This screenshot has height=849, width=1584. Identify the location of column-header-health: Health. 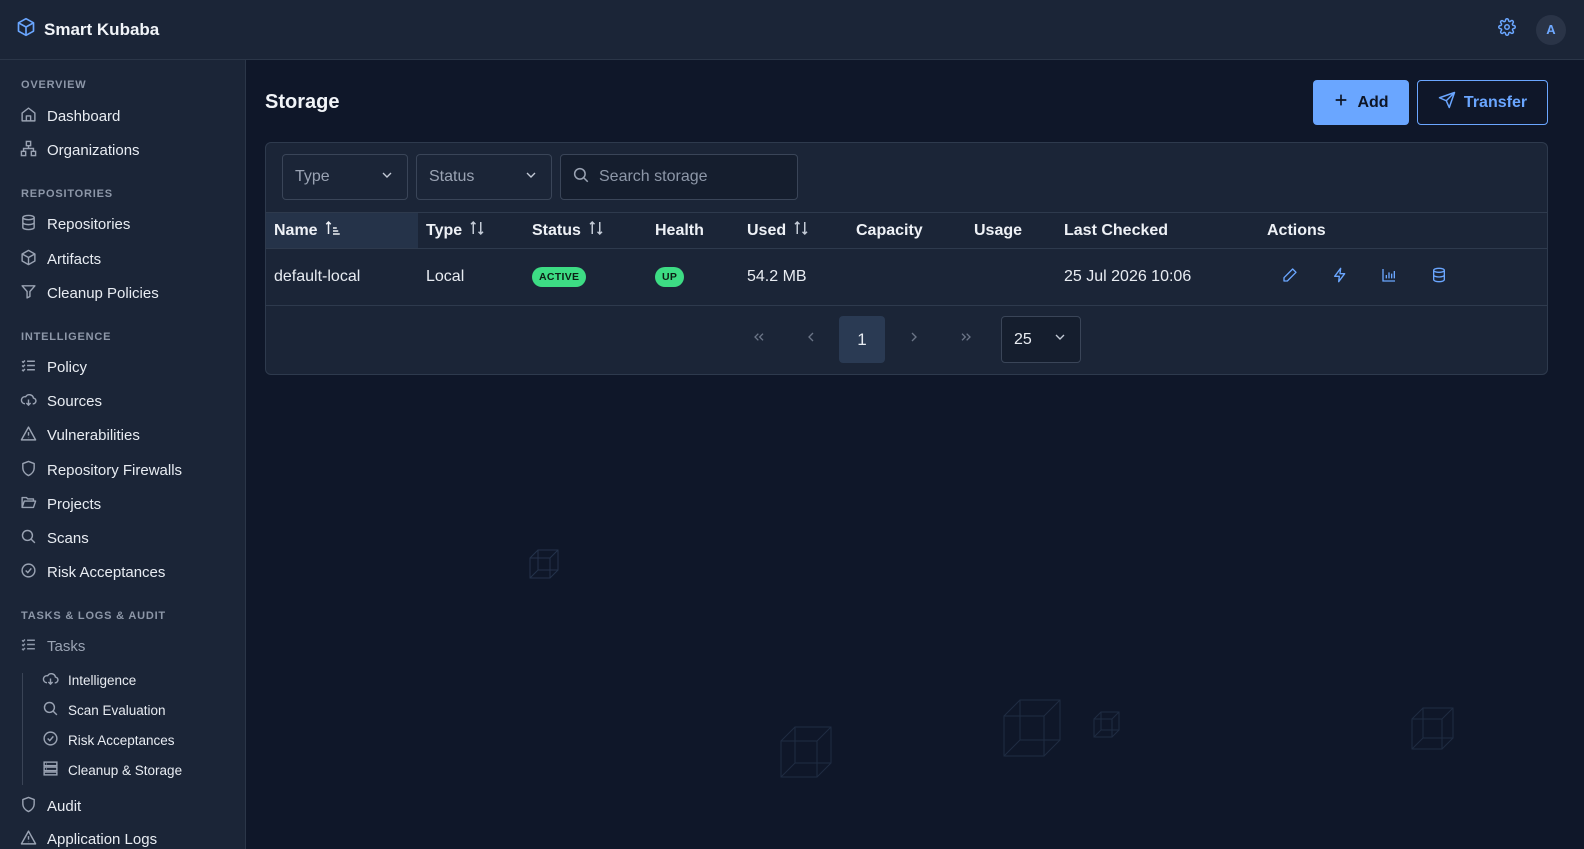
(679, 230).